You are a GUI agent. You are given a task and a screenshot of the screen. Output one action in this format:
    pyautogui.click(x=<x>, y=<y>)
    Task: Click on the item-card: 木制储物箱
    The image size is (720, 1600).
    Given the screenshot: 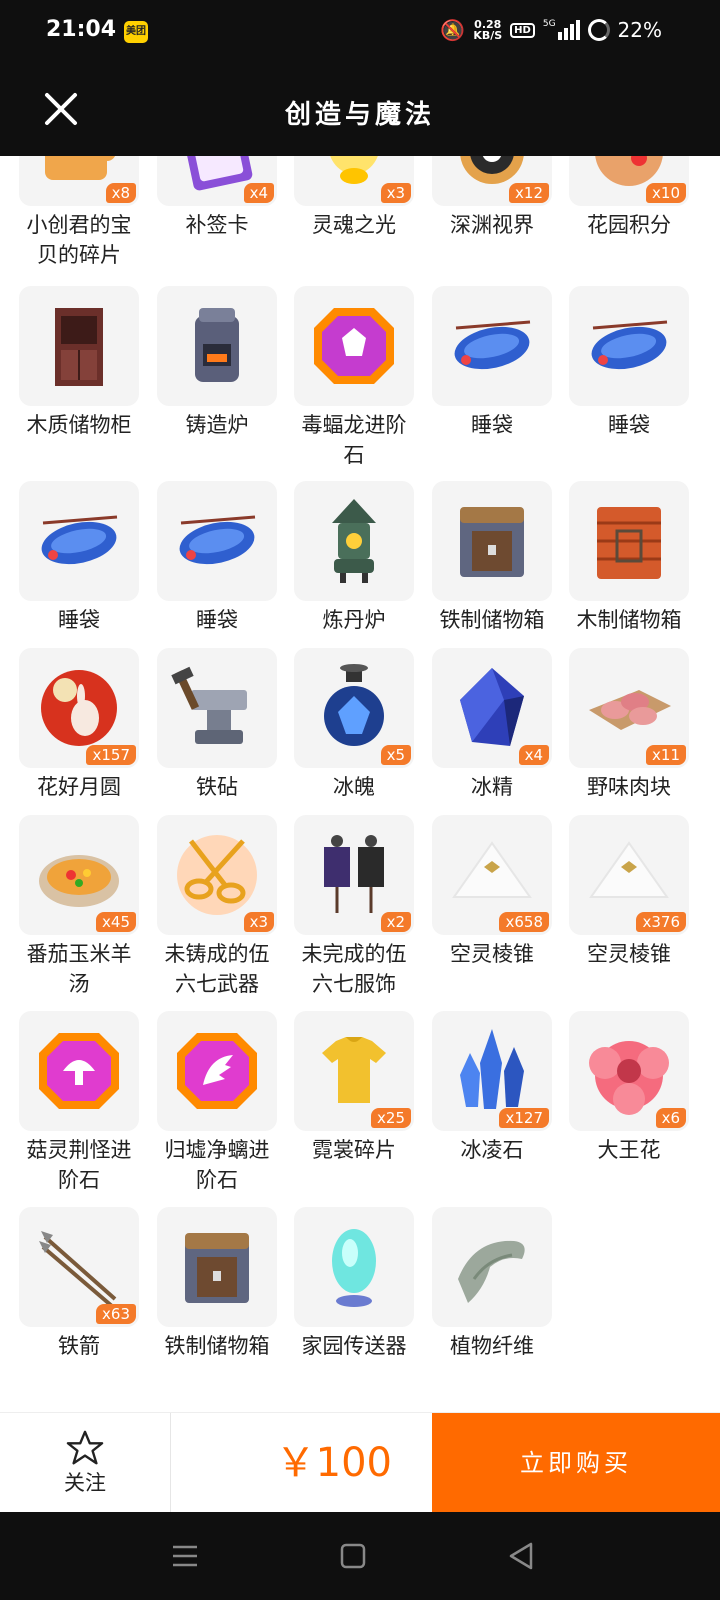 What is the action you would take?
    pyautogui.click(x=629, y=558)
    